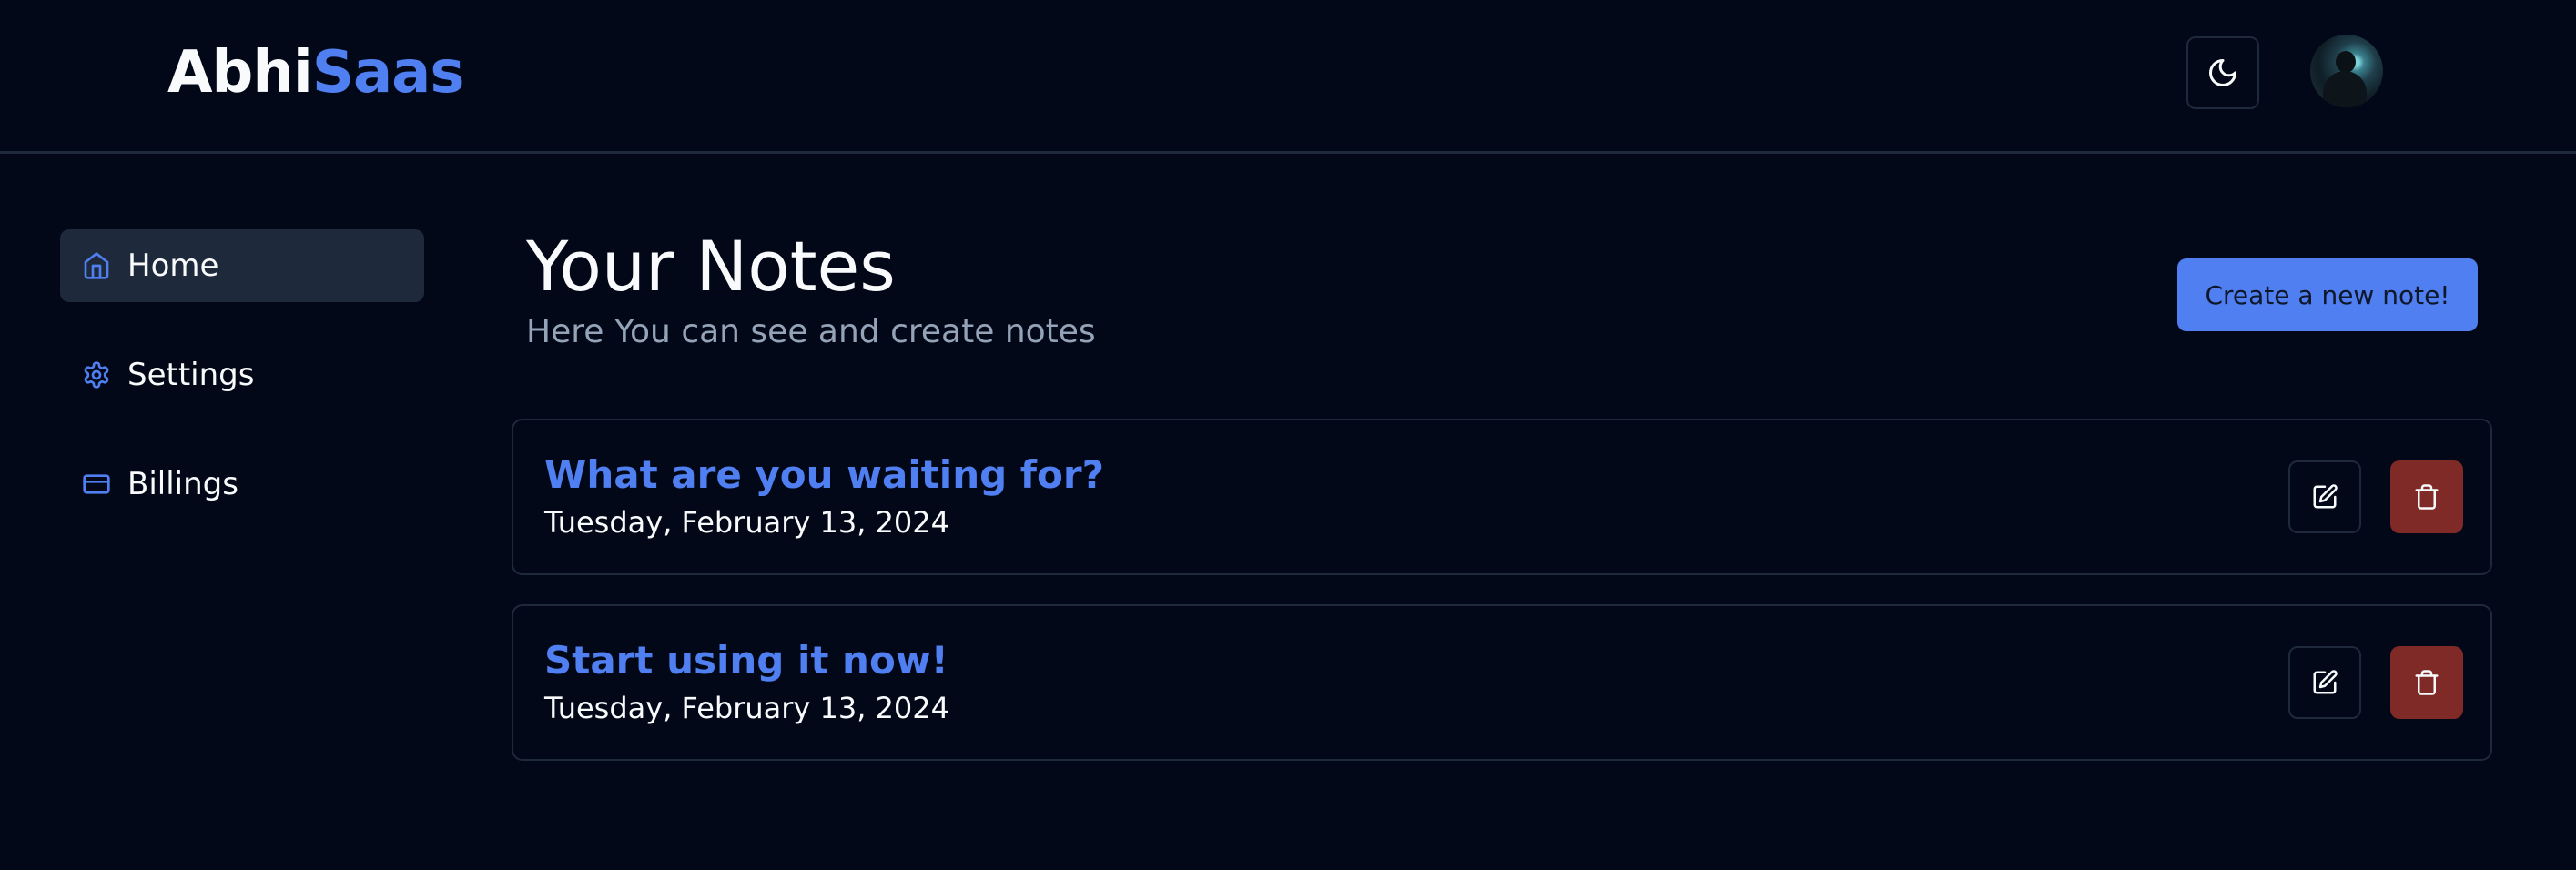 This screenshot has width=2576, height=870. I want to click on avatar-head, so click(2346, 62).